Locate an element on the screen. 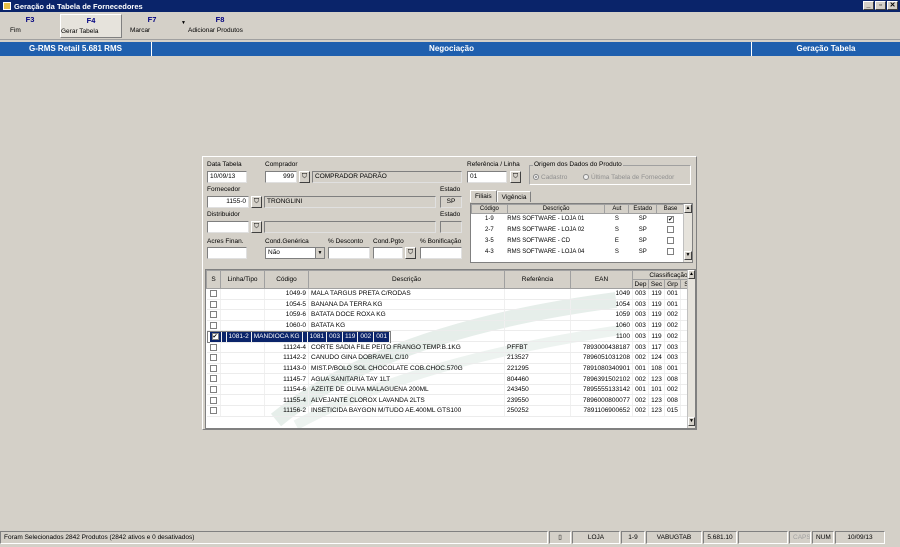  scroll-up-icon: ▲ is located at coordinates (688, 208).